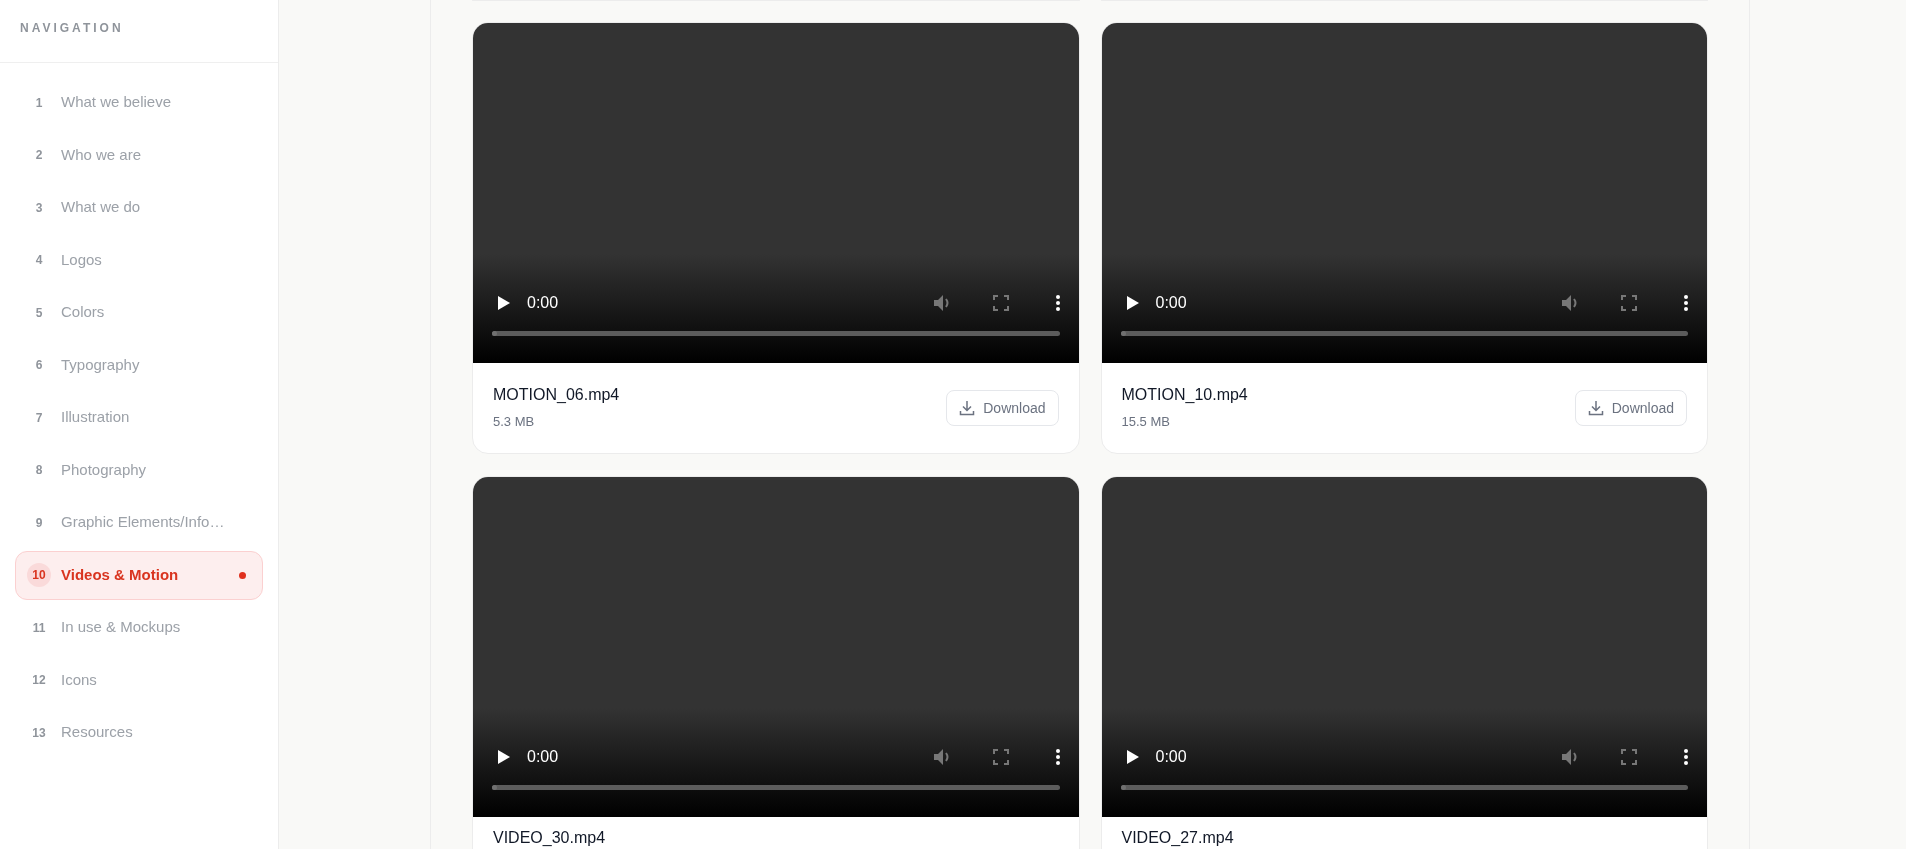  I want to click on file-size: 15.5 MB, so click(1146, 422).